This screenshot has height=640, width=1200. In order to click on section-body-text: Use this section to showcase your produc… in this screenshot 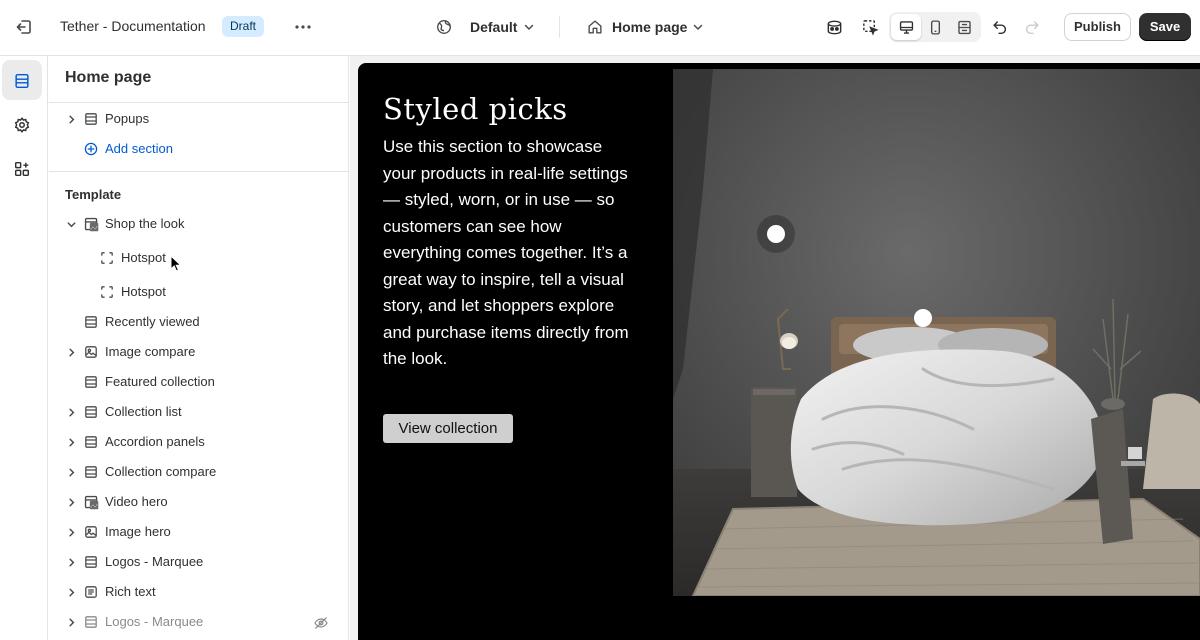, I will do `click(506, 252)`.